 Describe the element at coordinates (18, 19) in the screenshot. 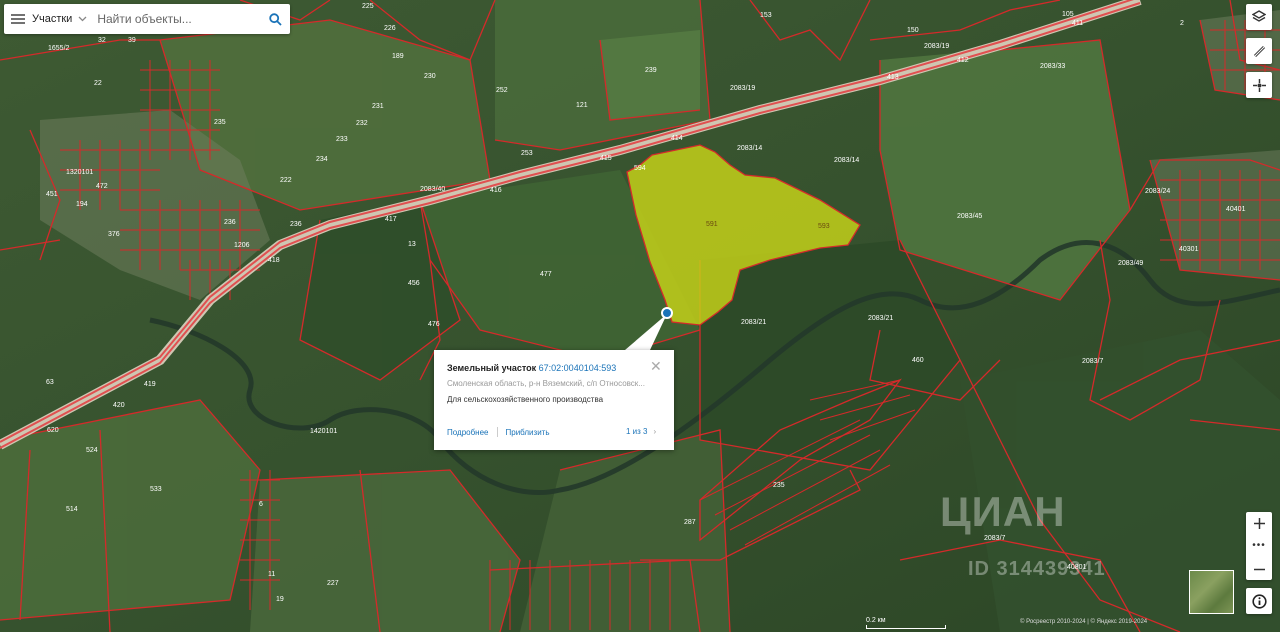

I see `menu-button` at that location.